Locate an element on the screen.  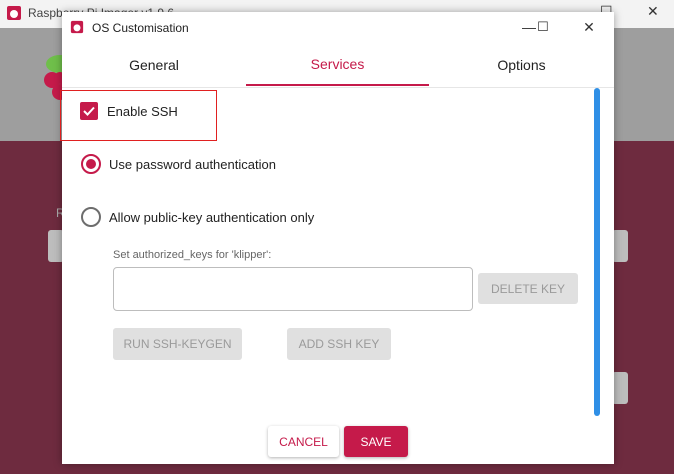
tab-bar: General Services Options is located at coordinates (338, 65).